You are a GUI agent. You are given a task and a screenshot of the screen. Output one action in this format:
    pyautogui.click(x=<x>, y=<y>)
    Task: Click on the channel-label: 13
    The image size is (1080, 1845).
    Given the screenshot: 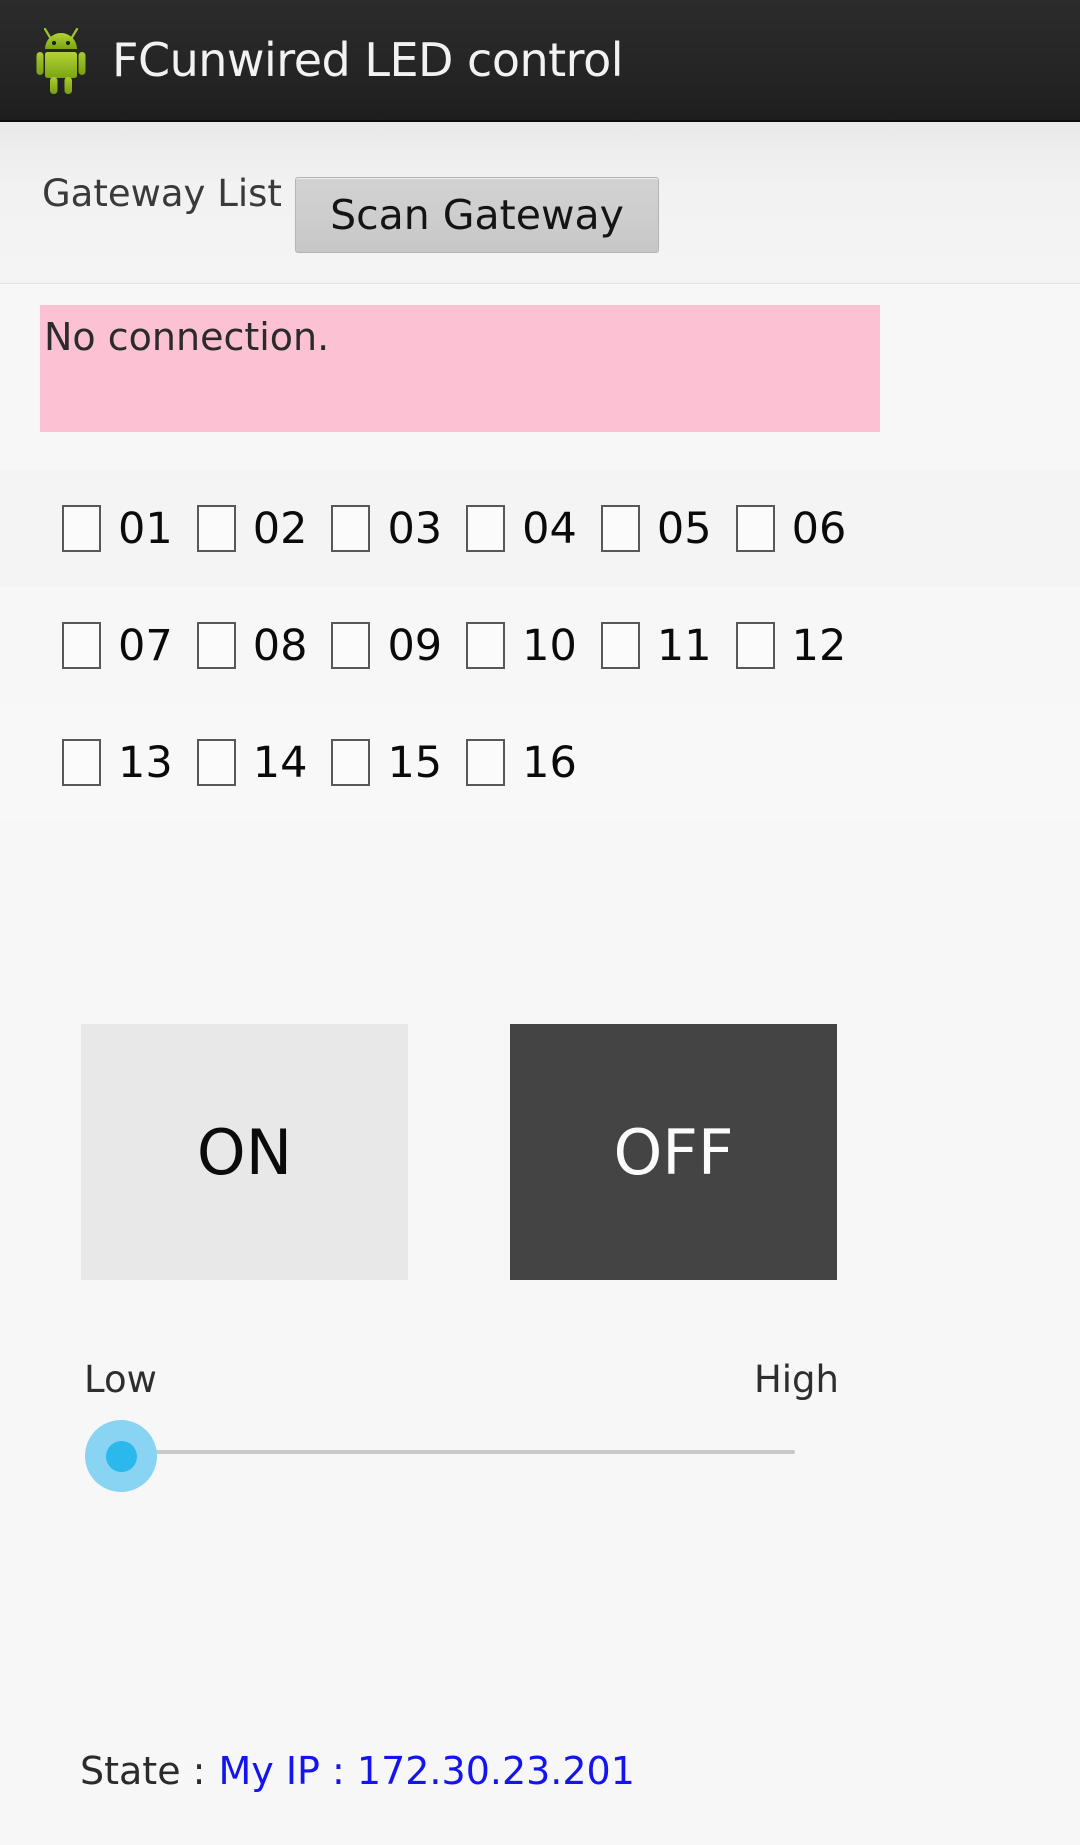 What is the action you would take?
    pyautogui.click(x=145, y=762)
    